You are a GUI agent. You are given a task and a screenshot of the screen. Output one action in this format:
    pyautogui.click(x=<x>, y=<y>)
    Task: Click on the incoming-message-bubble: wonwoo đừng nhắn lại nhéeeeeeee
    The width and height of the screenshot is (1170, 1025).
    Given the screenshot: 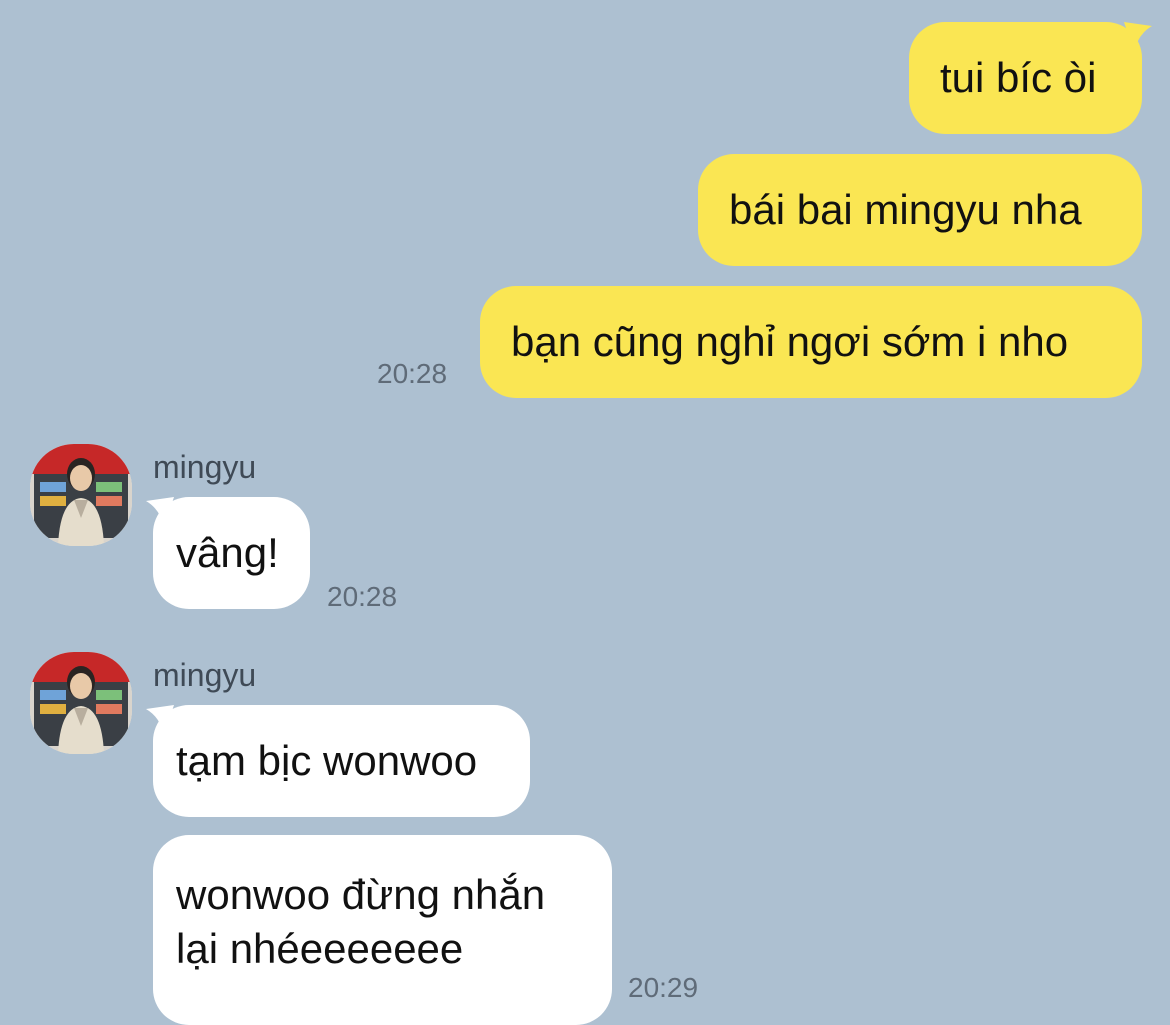 What is the action you would take?
    pyautogui.click(x=382, y=930)
    